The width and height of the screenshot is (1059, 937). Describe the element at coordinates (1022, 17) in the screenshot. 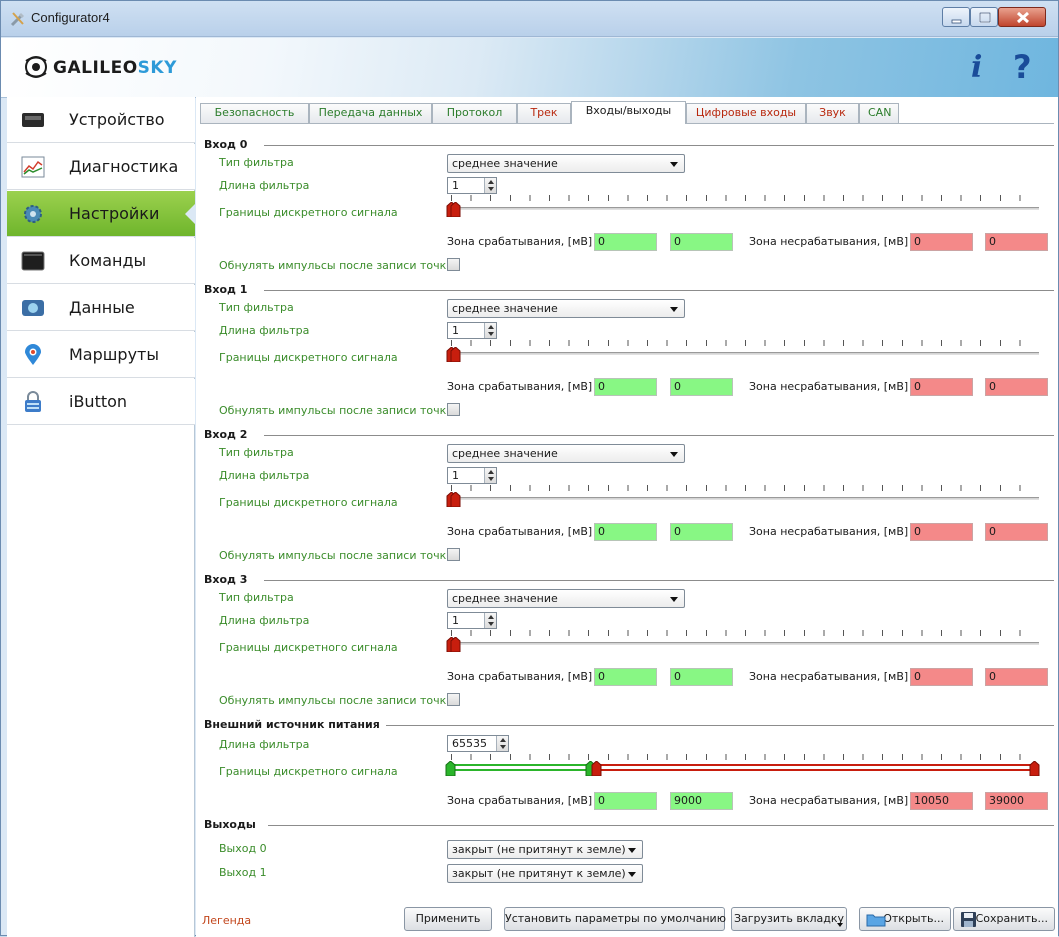

I see `close-button` at that location.